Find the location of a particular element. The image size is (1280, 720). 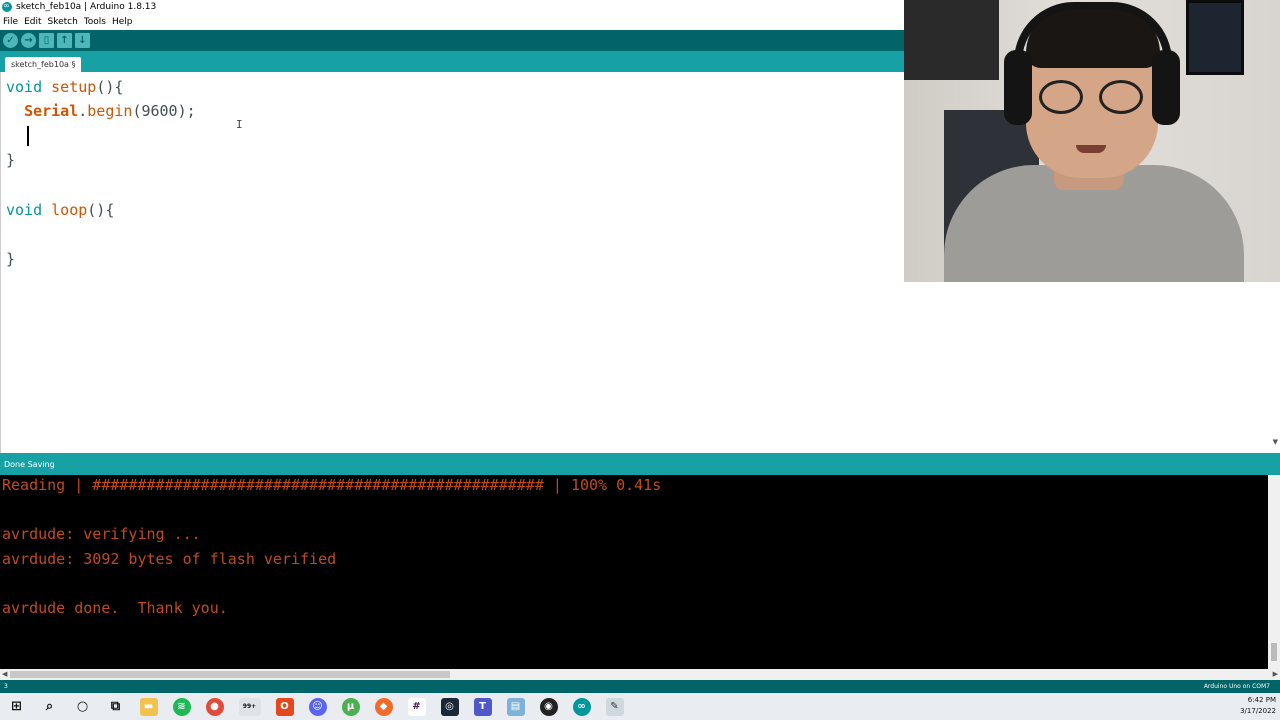

app-button: ◆ is located at coordinates (383, 706).